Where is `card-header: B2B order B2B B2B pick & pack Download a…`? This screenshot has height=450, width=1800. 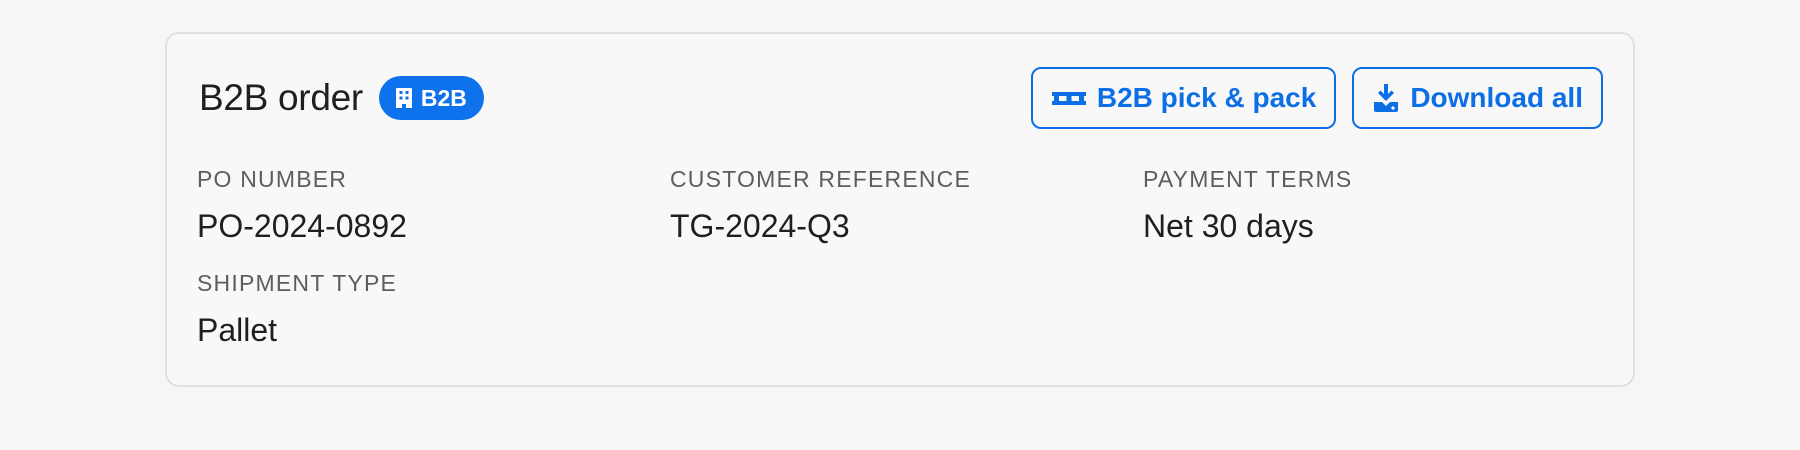 card-header: B2B order B2B B2B pick & pack Download a… is located at coordinates (901, 98).